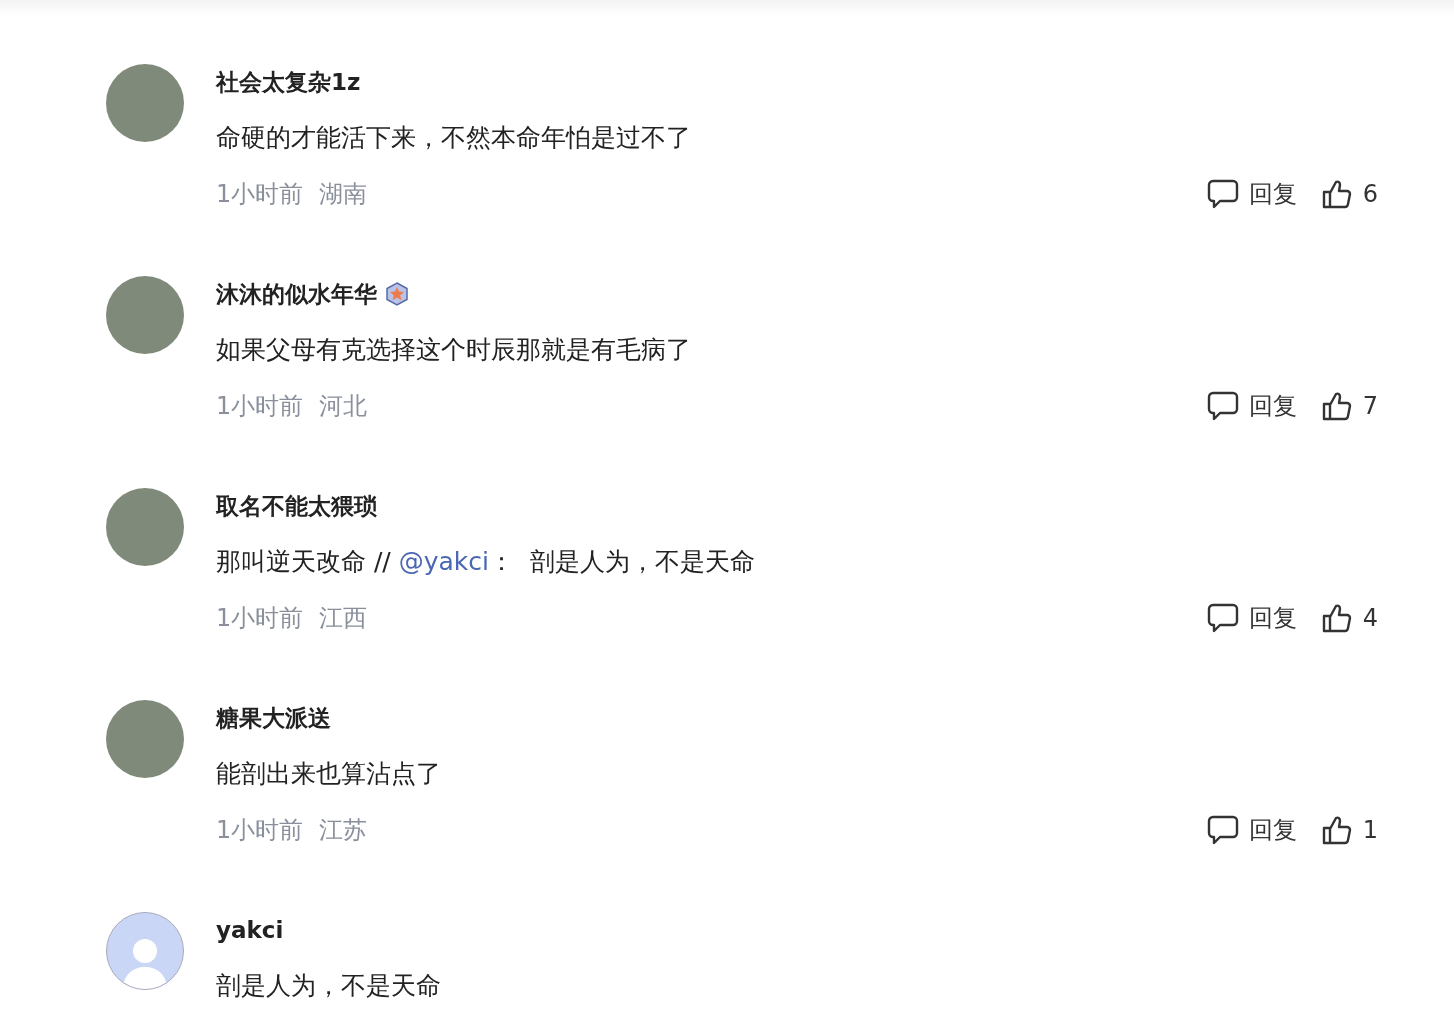  What do you see at coordinates (288, 82) in the screenshot?
I see `username: 社会太复杂1z` at bounding box center [288, 82].